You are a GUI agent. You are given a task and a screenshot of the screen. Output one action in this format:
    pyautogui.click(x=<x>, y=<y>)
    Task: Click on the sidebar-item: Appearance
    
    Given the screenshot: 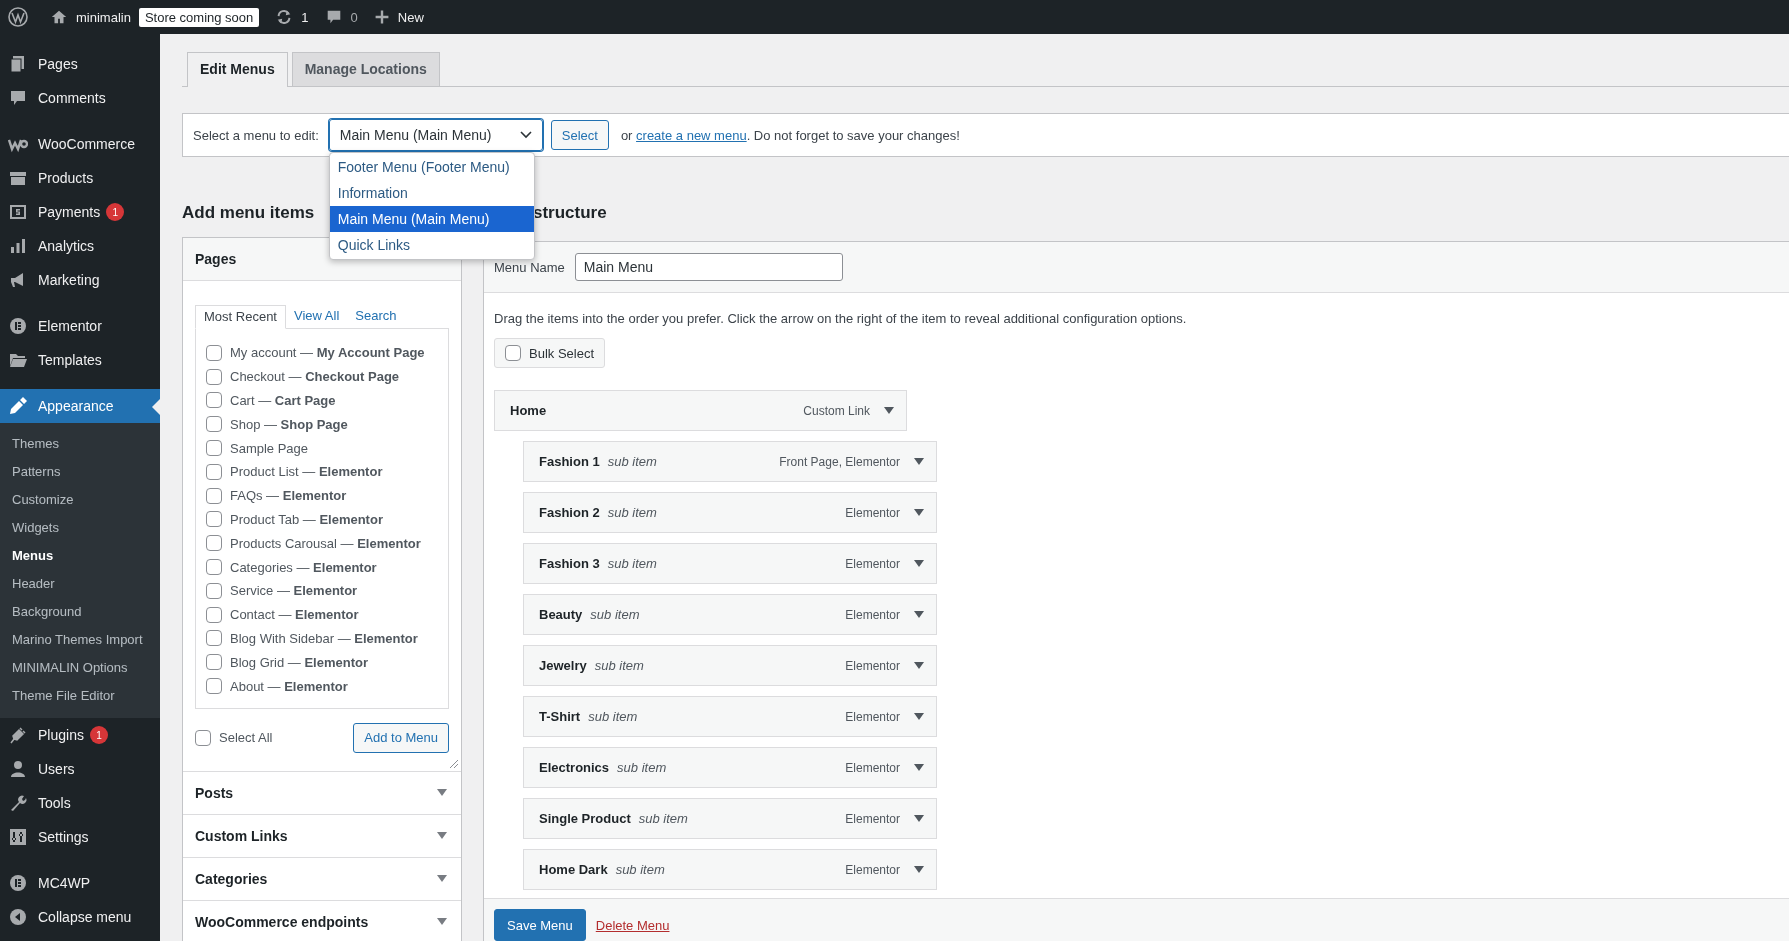 What is the action you would take?
    pyautogui.click(x=80, y=406)
    